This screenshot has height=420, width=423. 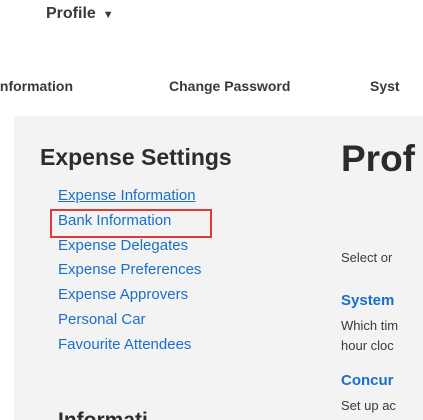 I want to click on main-intro-text: Select or, so click(x=367, y=257).